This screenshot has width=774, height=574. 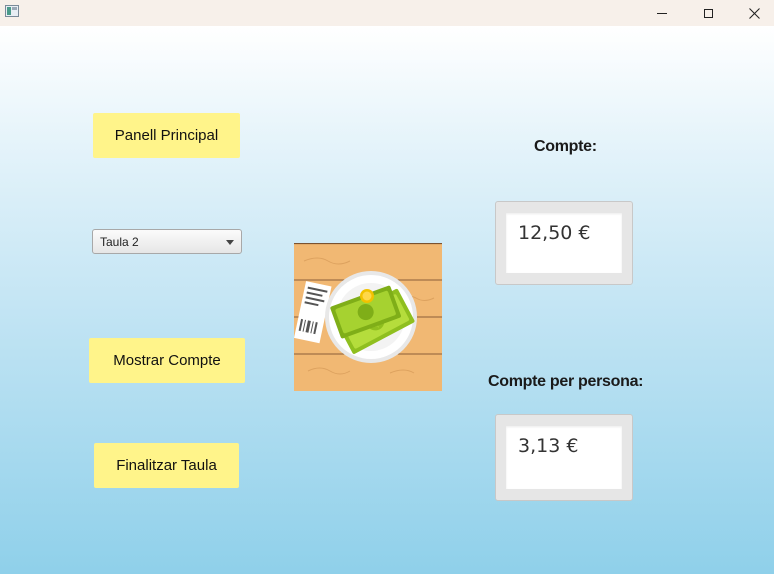 I want to click on chevron-down-icon, so click(x=230, y=242).